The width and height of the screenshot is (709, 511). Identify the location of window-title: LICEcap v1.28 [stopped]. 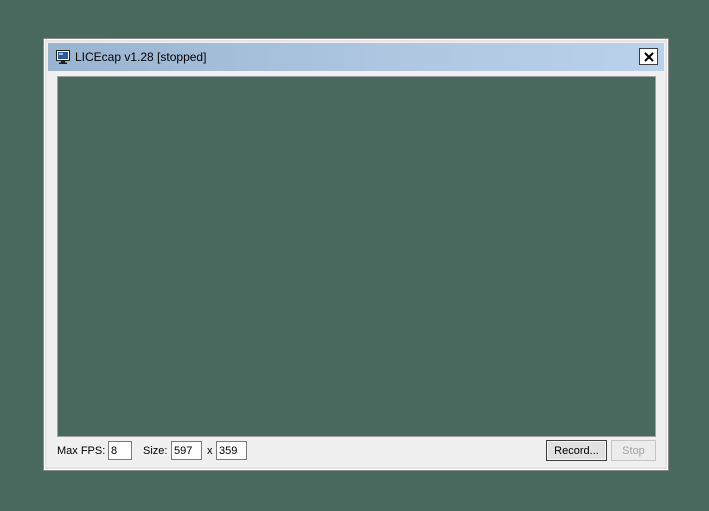
(141, 57).